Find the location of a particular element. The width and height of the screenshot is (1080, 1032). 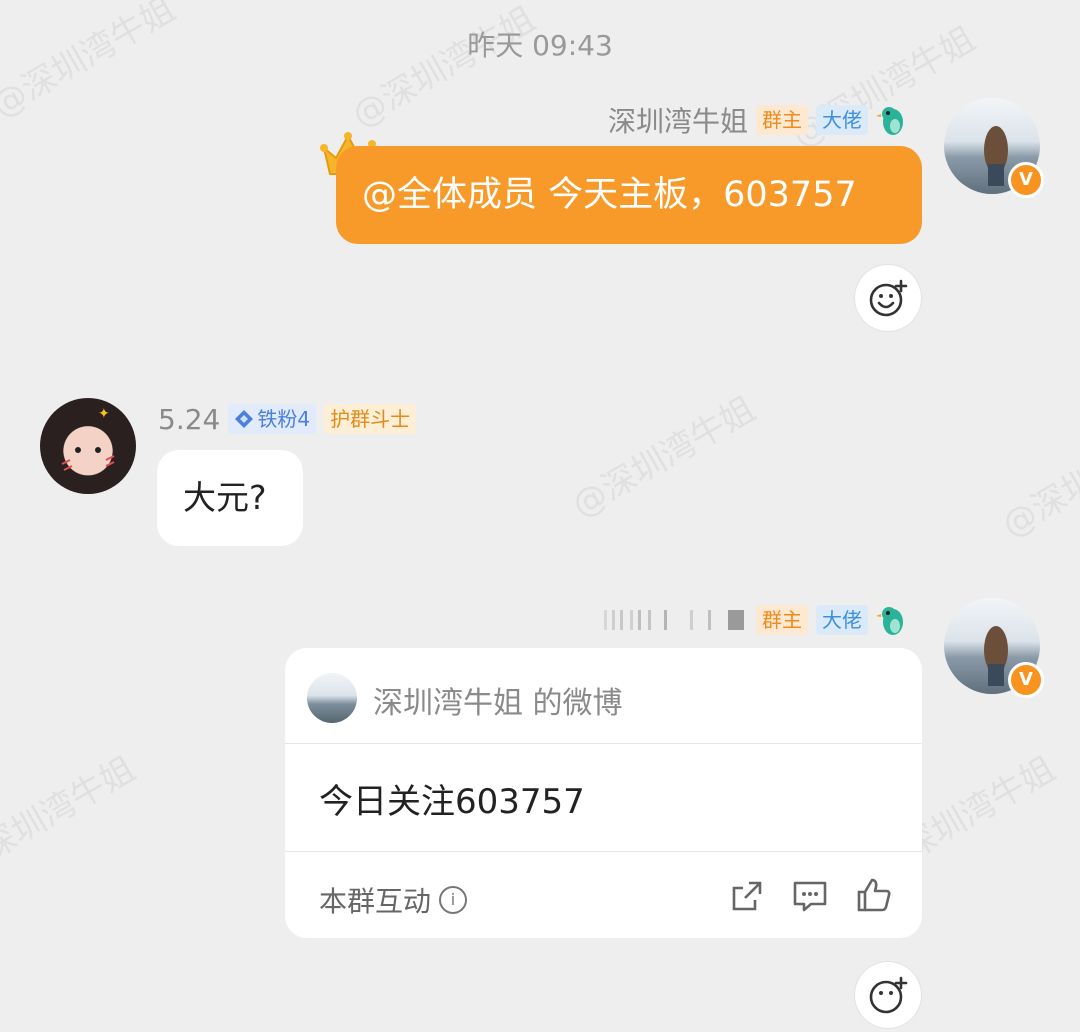

sender-header: 深圳湾牛姐 群主 大佬 is located at coordinates (759, 120).